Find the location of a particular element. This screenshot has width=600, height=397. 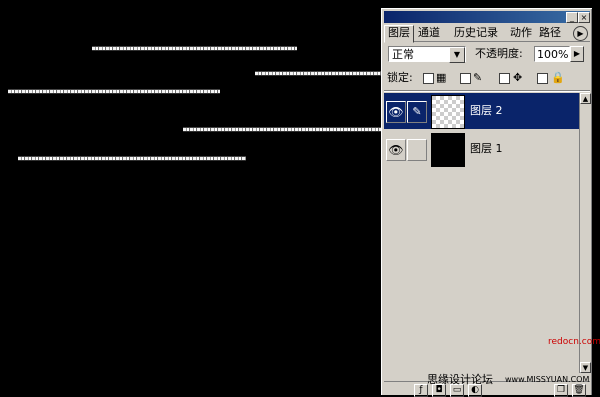

lock-transparency-checkbox is located at coordinates (428, 78).